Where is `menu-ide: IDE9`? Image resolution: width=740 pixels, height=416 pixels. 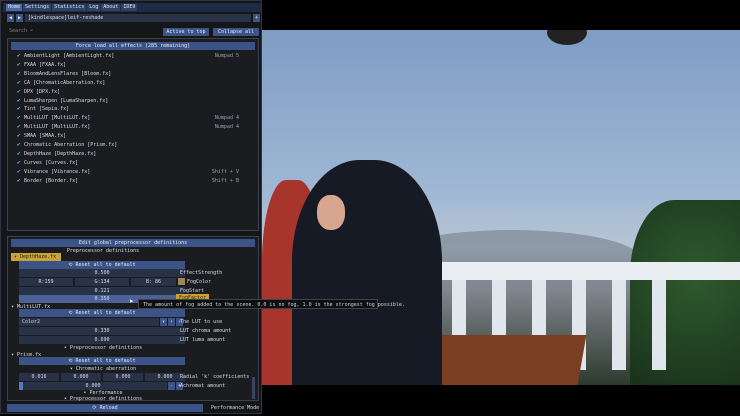
menu-ide: IDE9 is located at coordinates (129, 7).